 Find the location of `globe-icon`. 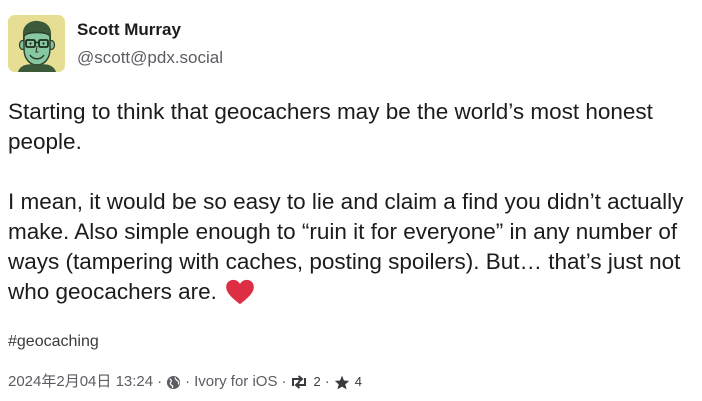

globe-icon is located at coordinates (173, 382).